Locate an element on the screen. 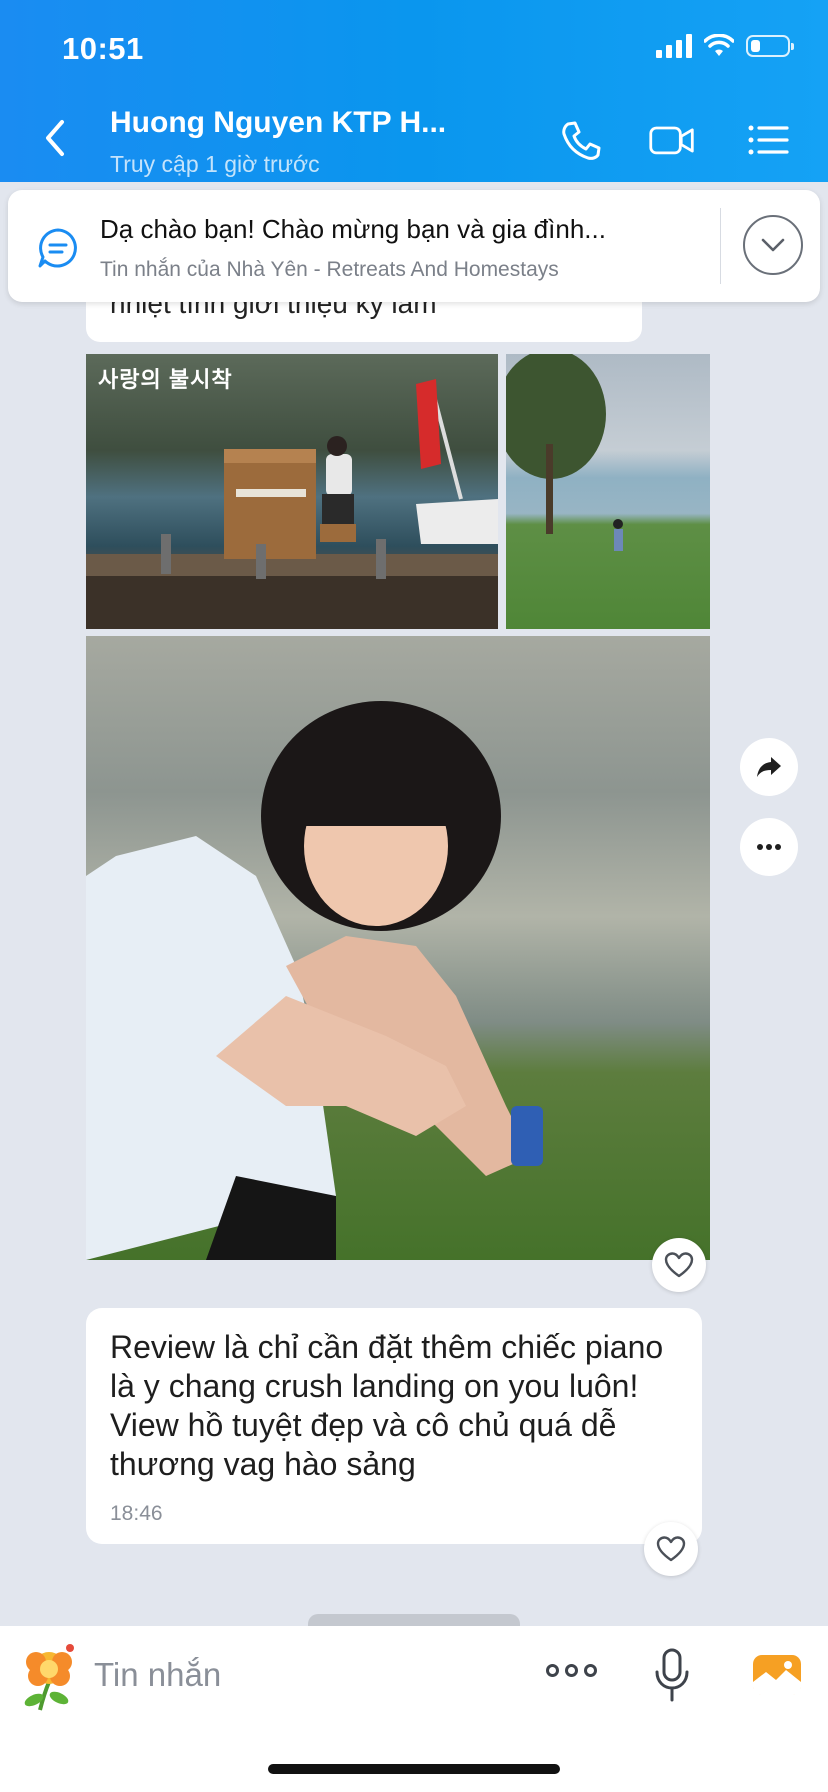 The width and height of the screenshot is (828, 1792). more-actions-button is located at coordinates (571, 1670).